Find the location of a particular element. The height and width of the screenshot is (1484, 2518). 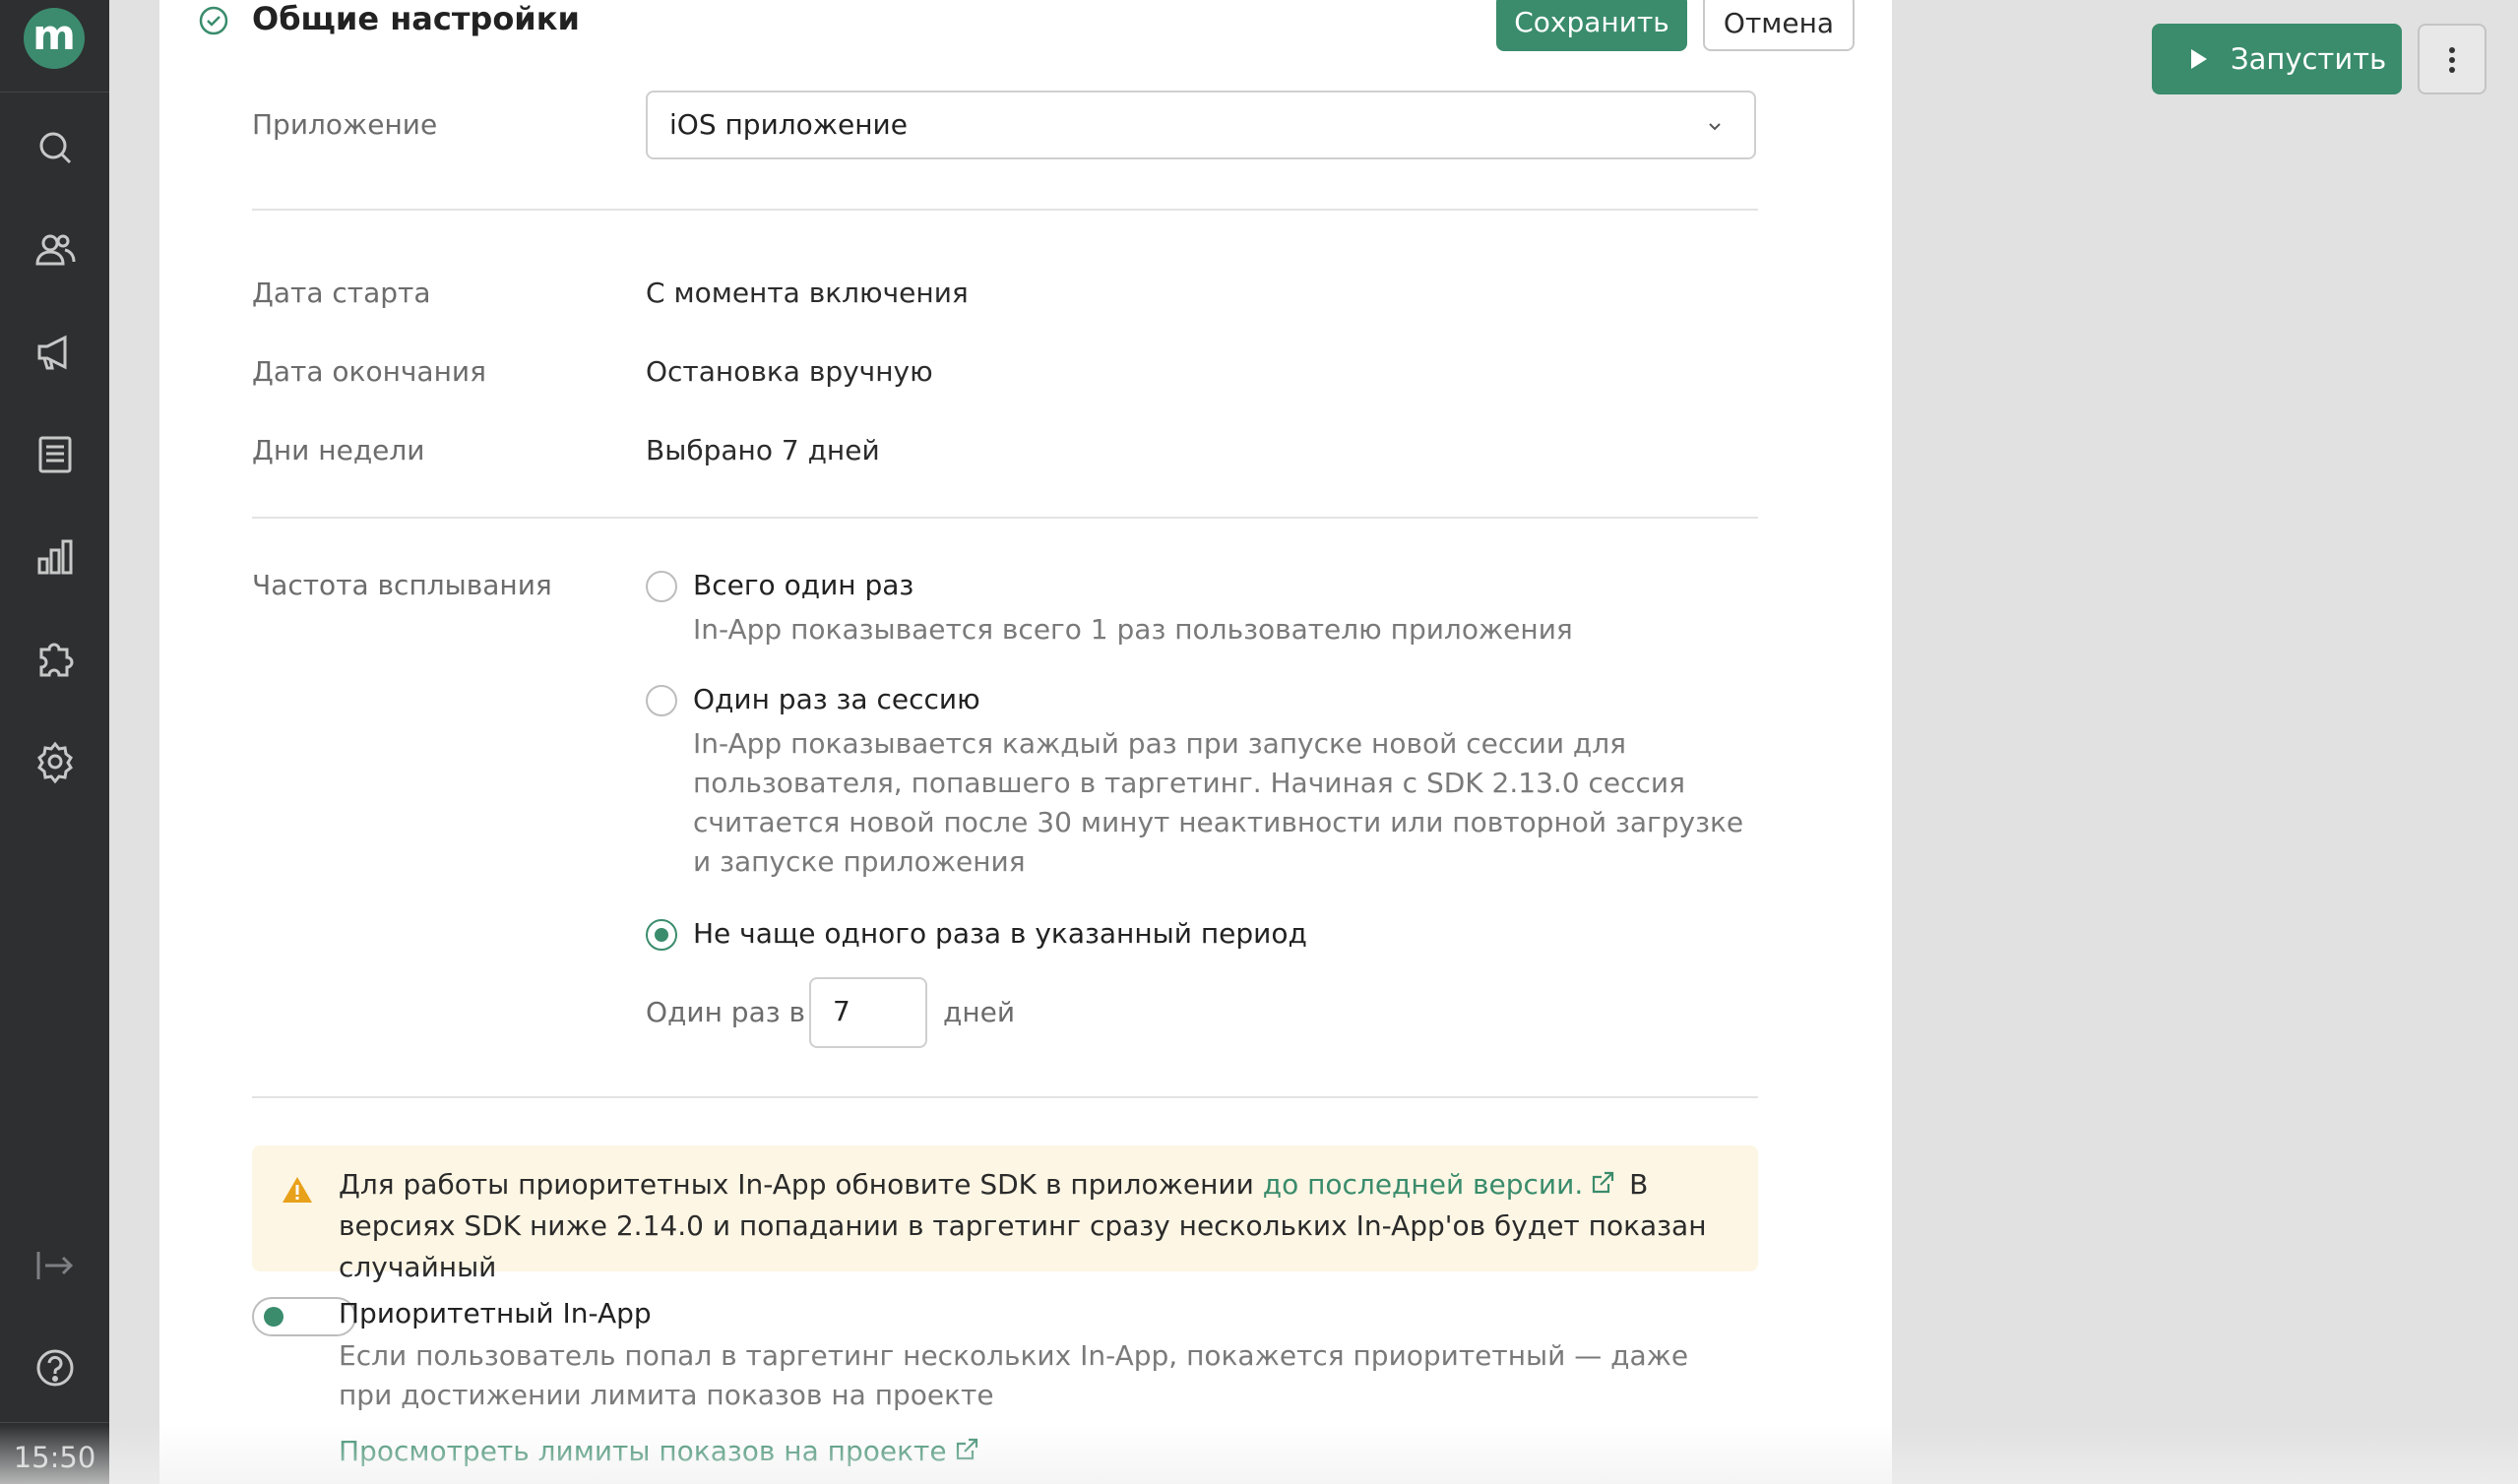

app-select-value: iOS приложение is located at coordinates (788, 125).